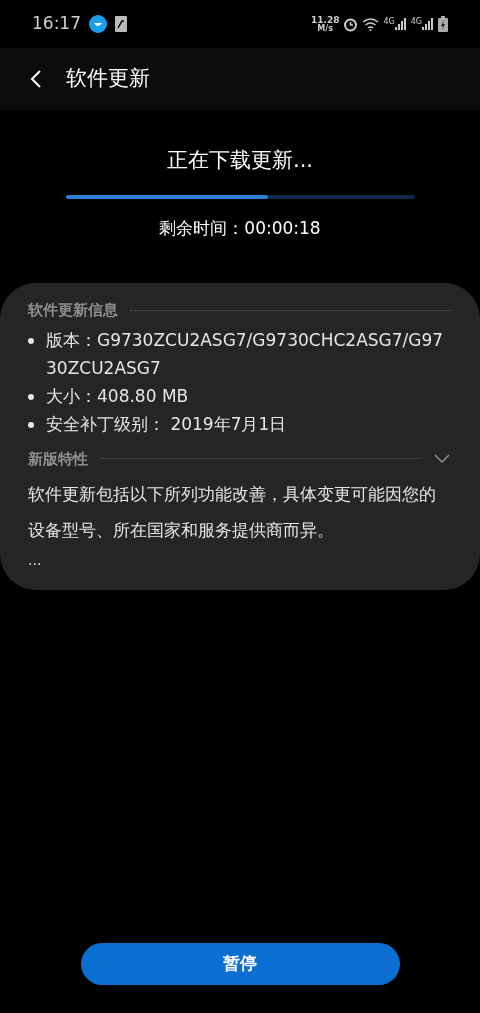 The height and width of the screenshot is (1013, 480). Describe the element at coordinates (240, 228) in the screenshot. I see `remaining-time: 剩余时间：00:00:18` at that location.